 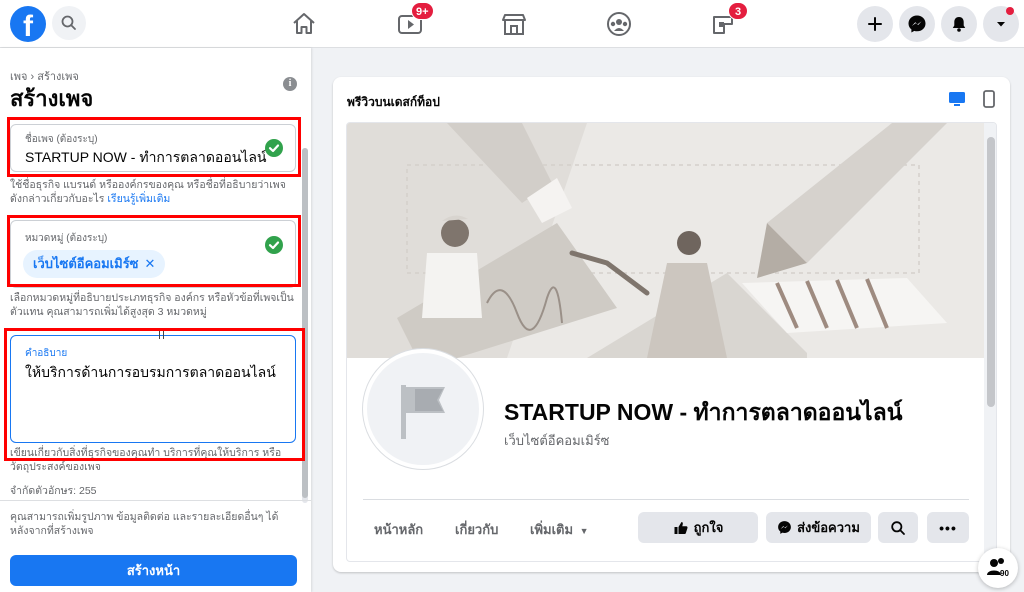 I want to click on mobile-view-button, so click(x=989, y=101).